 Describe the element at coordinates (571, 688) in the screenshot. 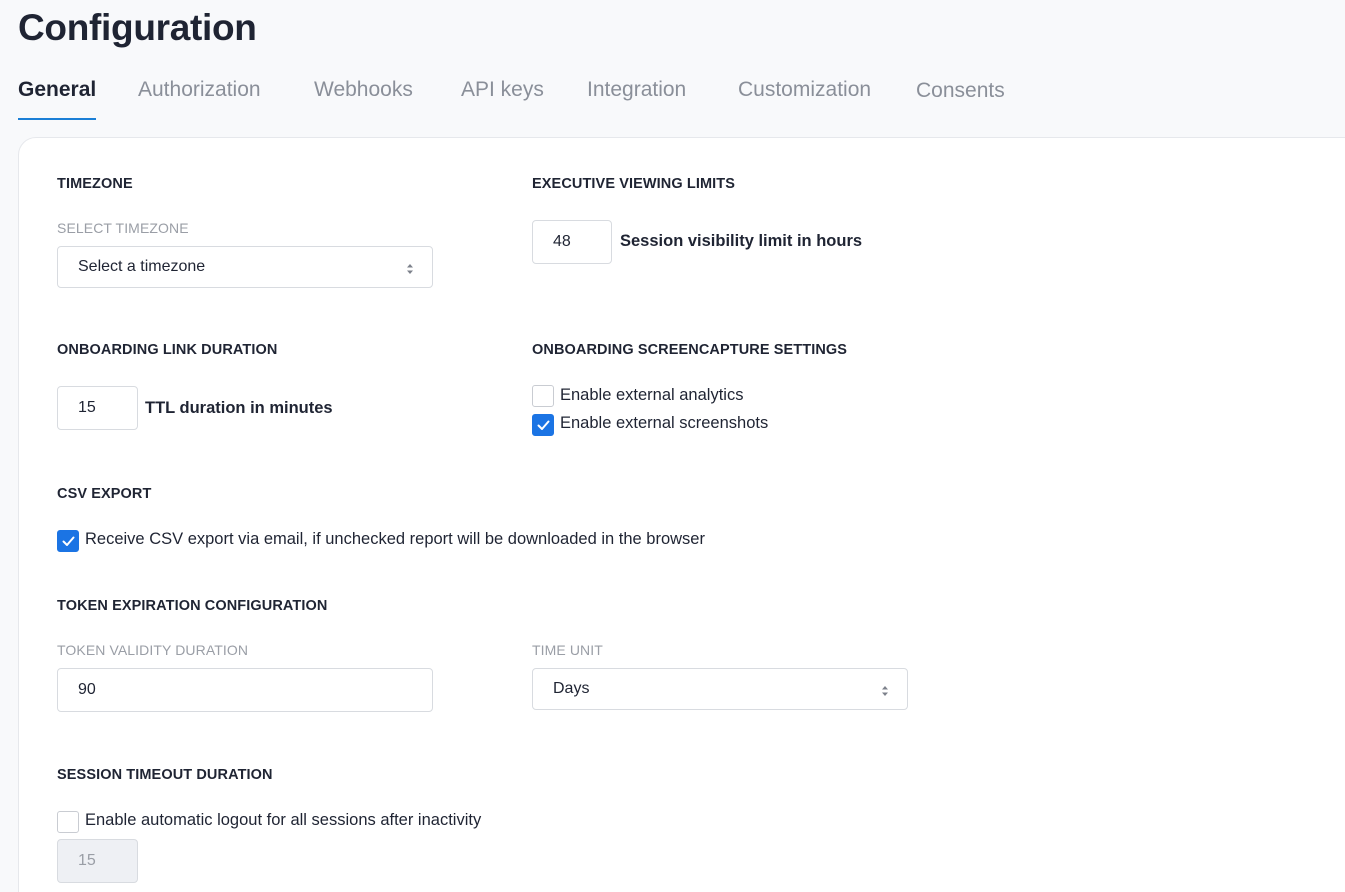

I see `time-unit-value: Days` at that location.